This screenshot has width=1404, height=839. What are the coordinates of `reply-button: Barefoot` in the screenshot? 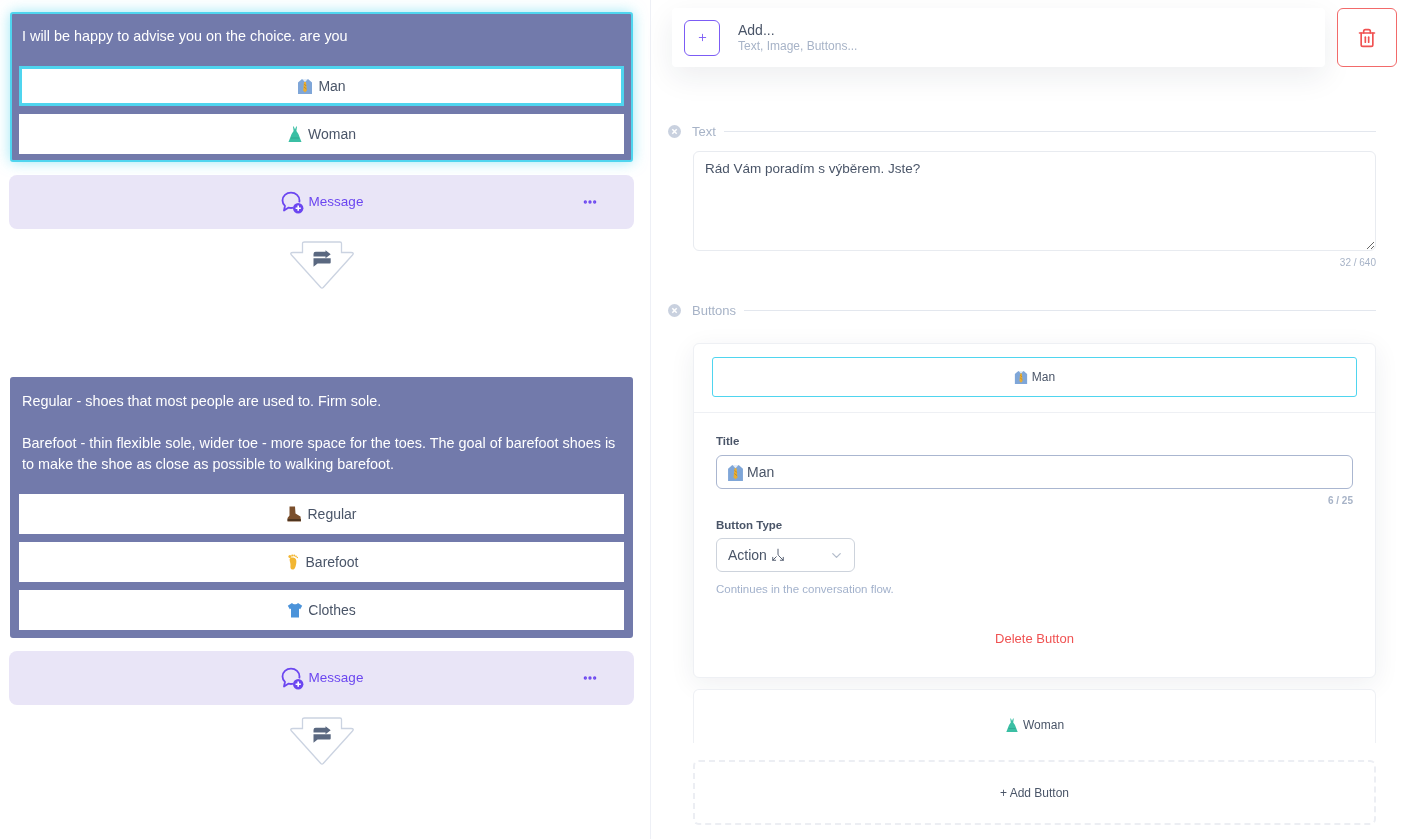 It's located at (321, 562).